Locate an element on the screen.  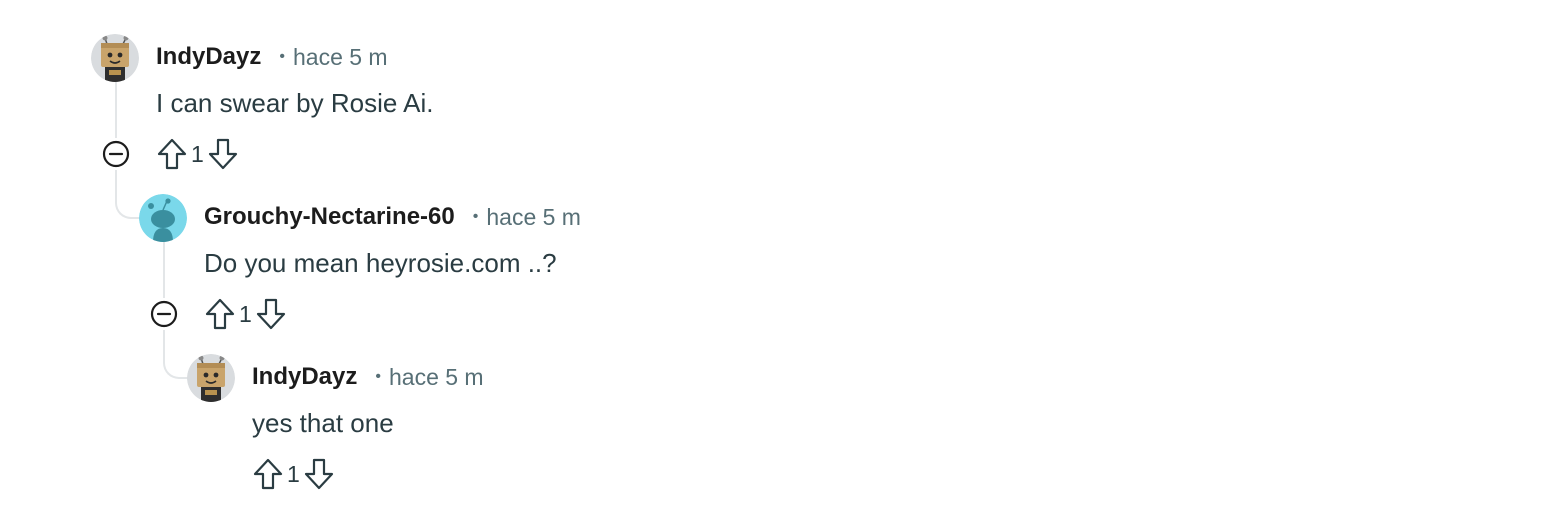
author-name: Grouchy-Nectarine-60 is located at coordinates (329, 217).